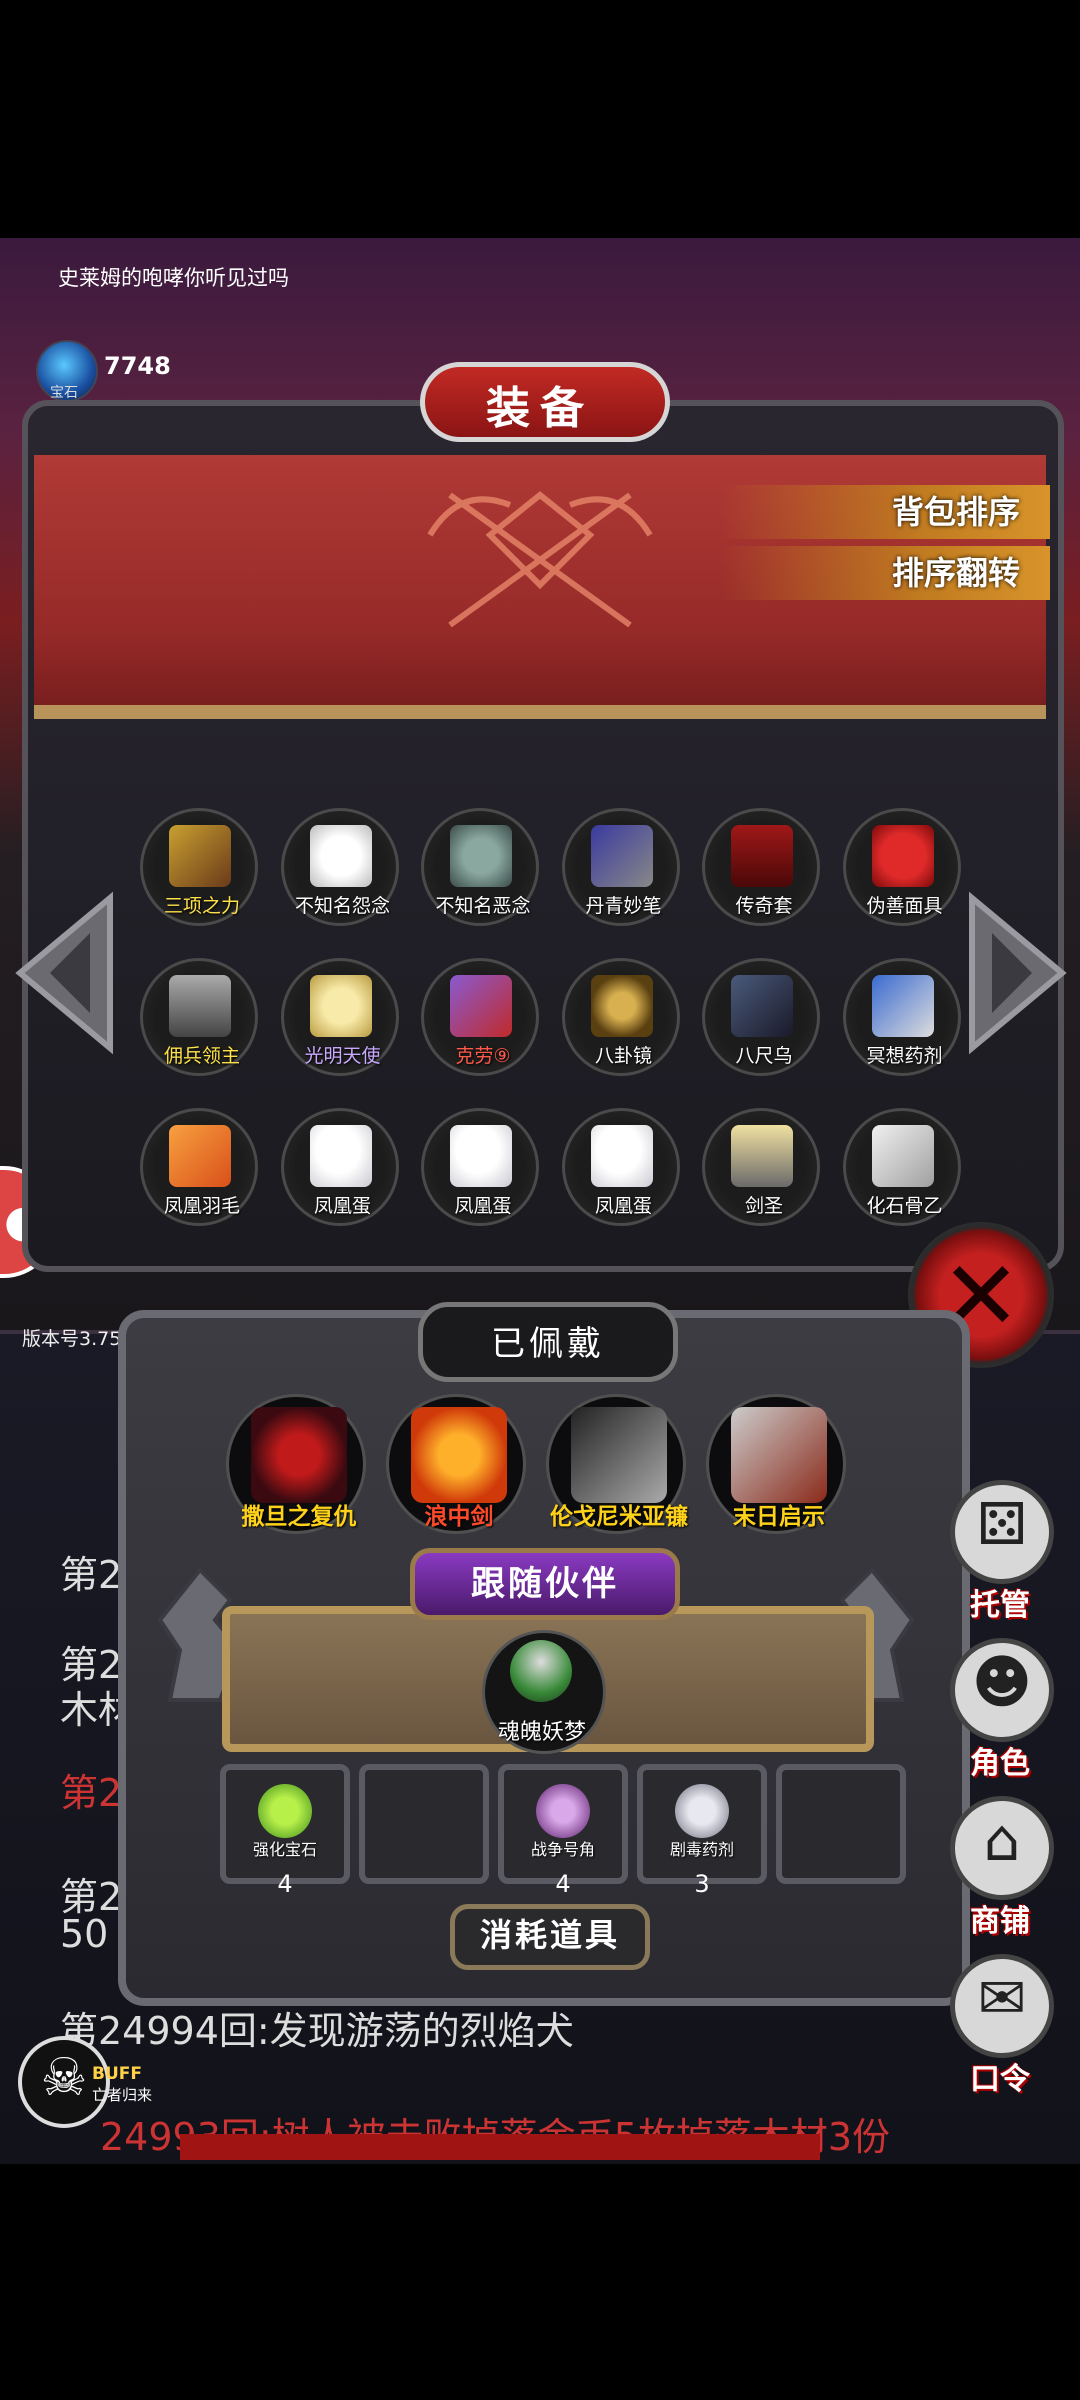  What do you see at coordinates (540, 408) in the screenshot?
I see `equipment-title: 装备` at bounding box center [540, 408].